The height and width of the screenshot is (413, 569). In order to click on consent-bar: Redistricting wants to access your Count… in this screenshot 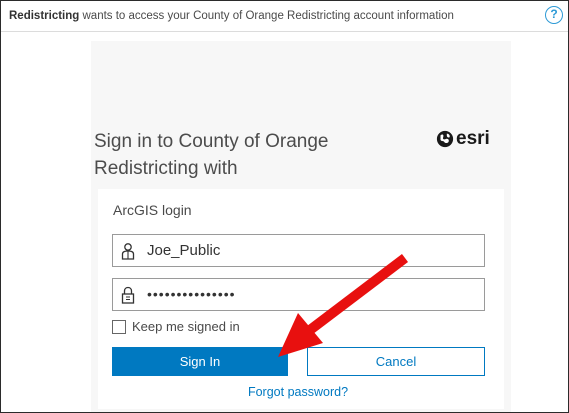, I will do `click(284, 16)`.